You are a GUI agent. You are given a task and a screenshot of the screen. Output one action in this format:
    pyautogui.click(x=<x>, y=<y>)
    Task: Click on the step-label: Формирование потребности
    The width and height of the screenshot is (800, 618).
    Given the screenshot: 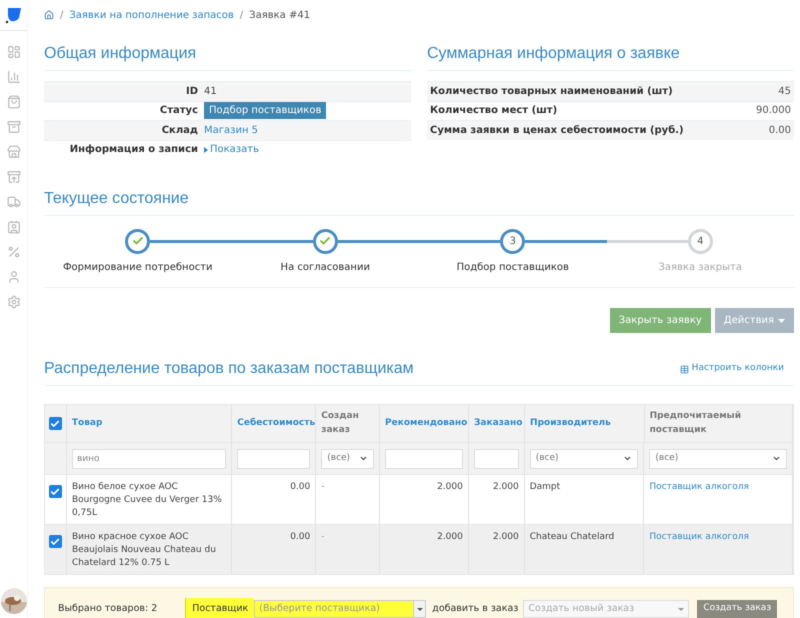 What is the action you would take?
    pyautogui.click(x=137, y=268)
    